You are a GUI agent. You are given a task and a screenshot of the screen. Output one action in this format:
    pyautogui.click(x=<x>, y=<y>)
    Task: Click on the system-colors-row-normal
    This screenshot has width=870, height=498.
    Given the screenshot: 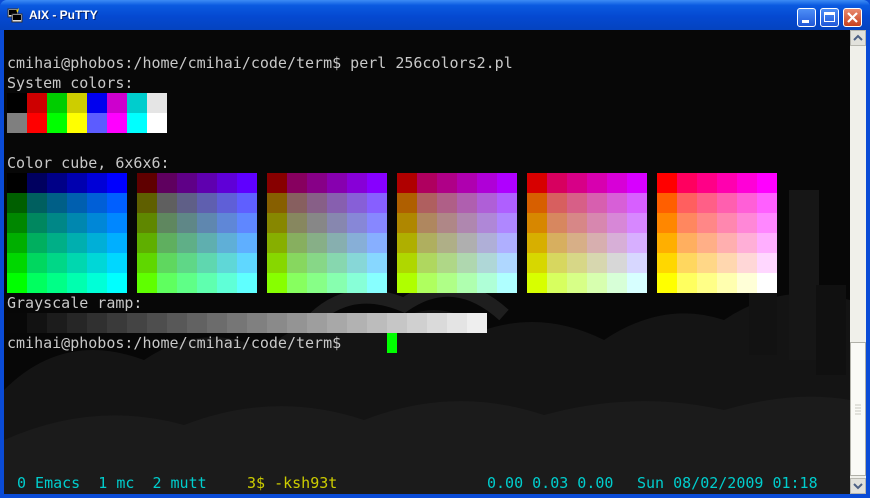 What is the action you would take?
    pyautogui.click(x=87, y=103)
    